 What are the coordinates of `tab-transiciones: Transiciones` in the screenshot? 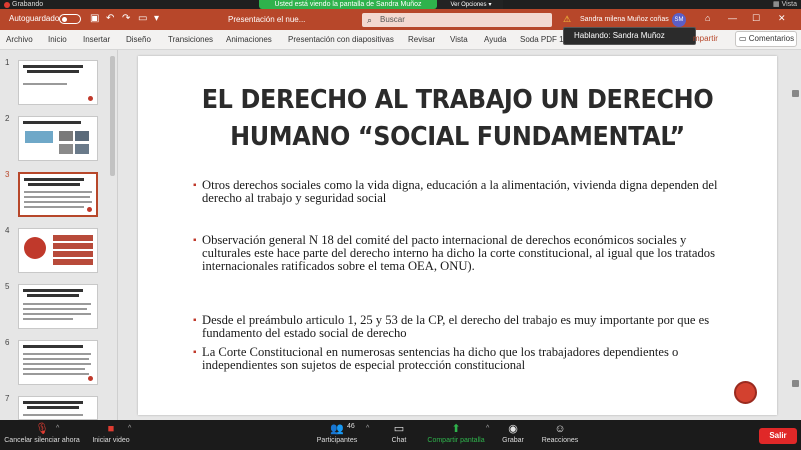 It's located at (190, 39).